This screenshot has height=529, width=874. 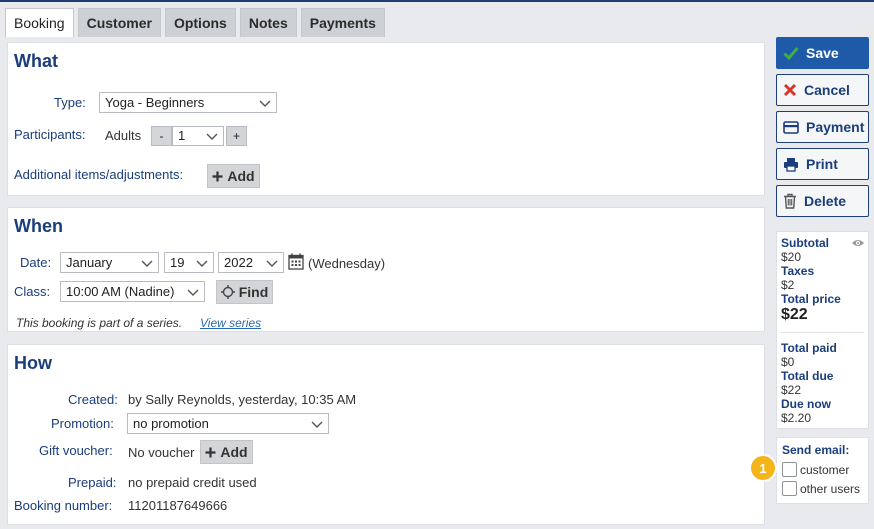 I want to click on save-label: Save, so click(x=822, y=53).